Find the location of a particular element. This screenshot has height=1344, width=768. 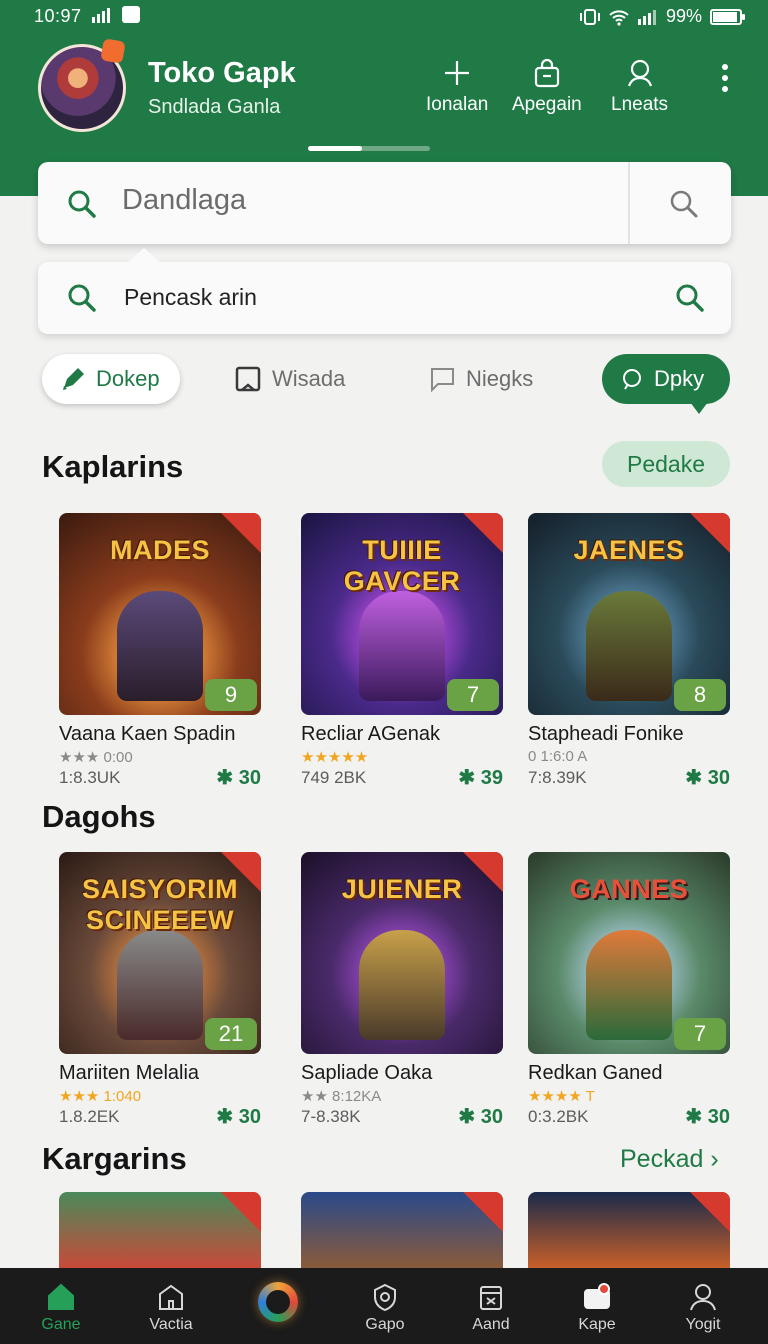

search-button-icon is located at coordinates (684, 204).